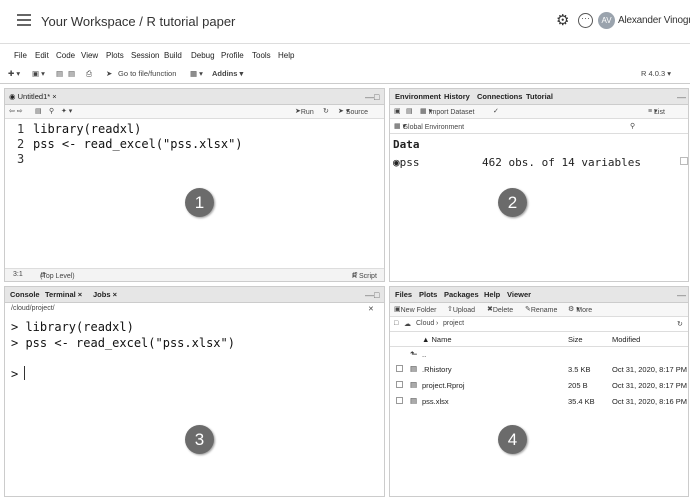 Image resolution: width=690 pixels, height=499 pixels. I want to click on delete-button: ✖ Delete, so click(500, 309).